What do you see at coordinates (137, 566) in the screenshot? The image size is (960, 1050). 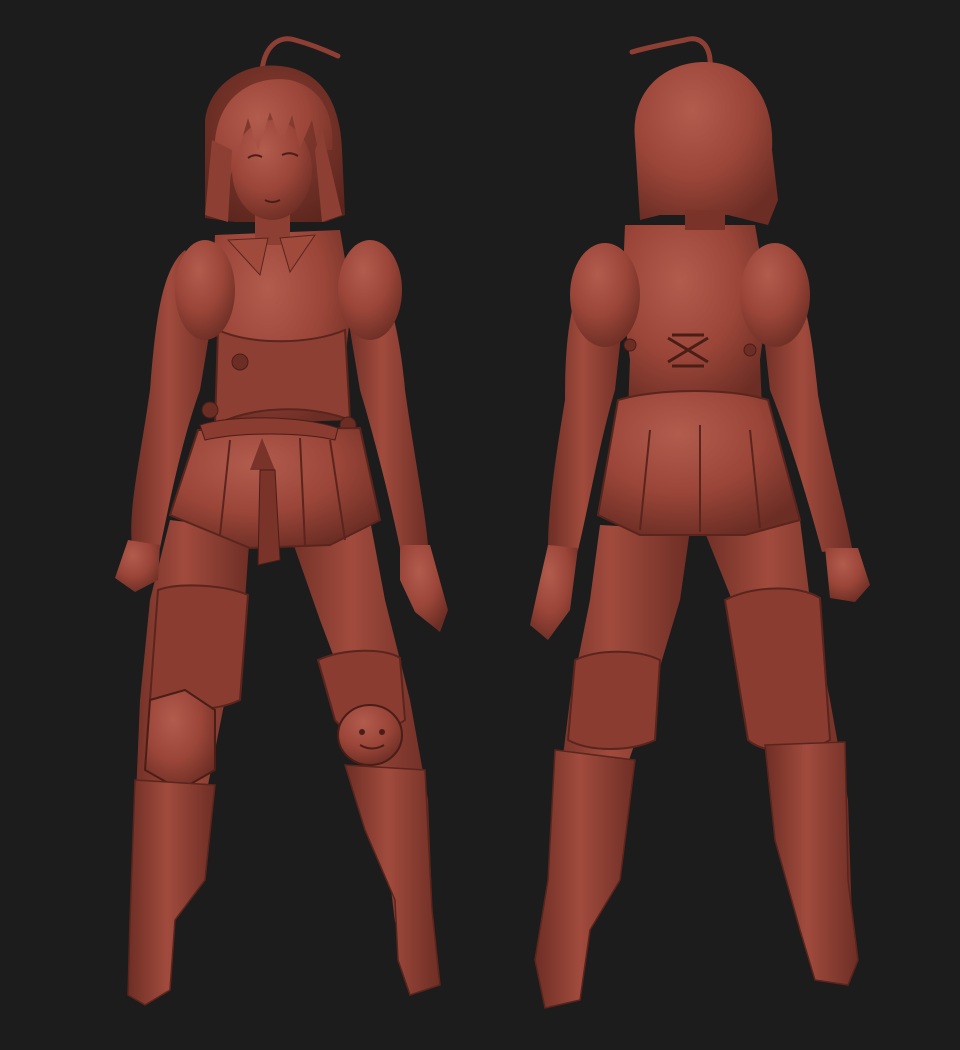 I see `front-left-hand` at bounding box center [137, 566].